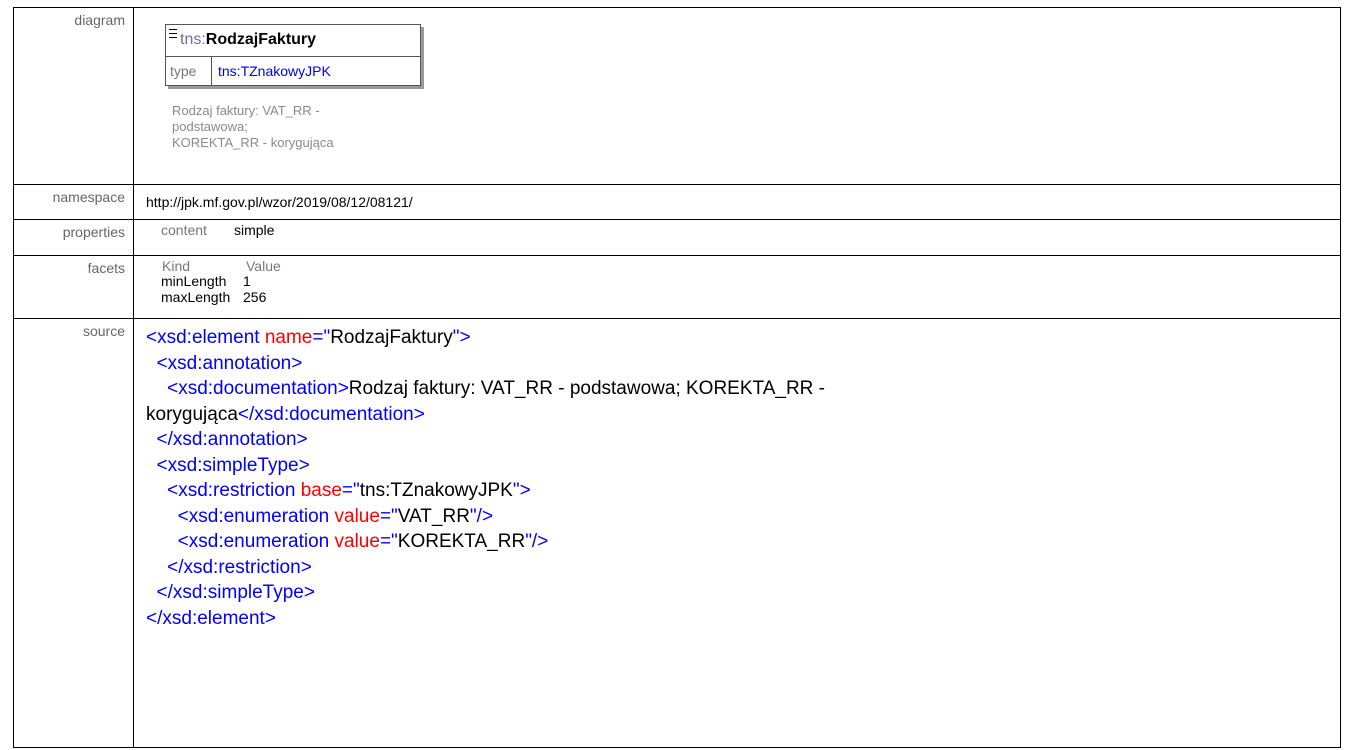  I want to click on source-markup: </xsd:simpleType>, so click(230, 592).